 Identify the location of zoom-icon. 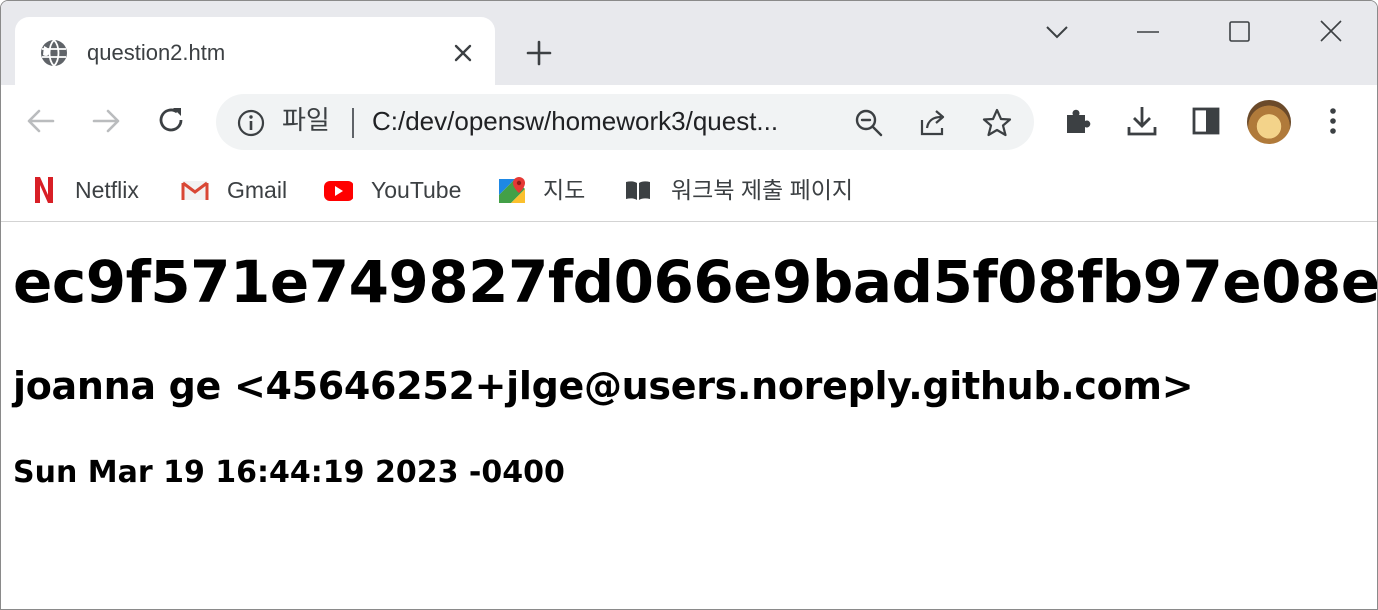
(869, 123).